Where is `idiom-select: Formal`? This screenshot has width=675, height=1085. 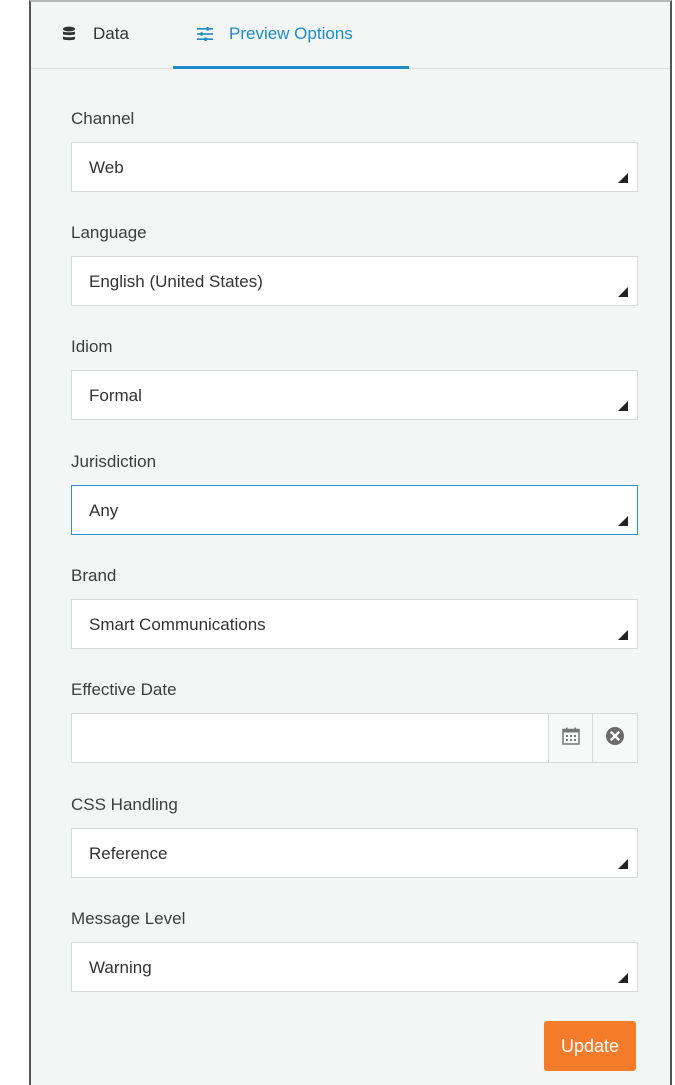
idiom-select: Formal is located at coordinates (354, 395).